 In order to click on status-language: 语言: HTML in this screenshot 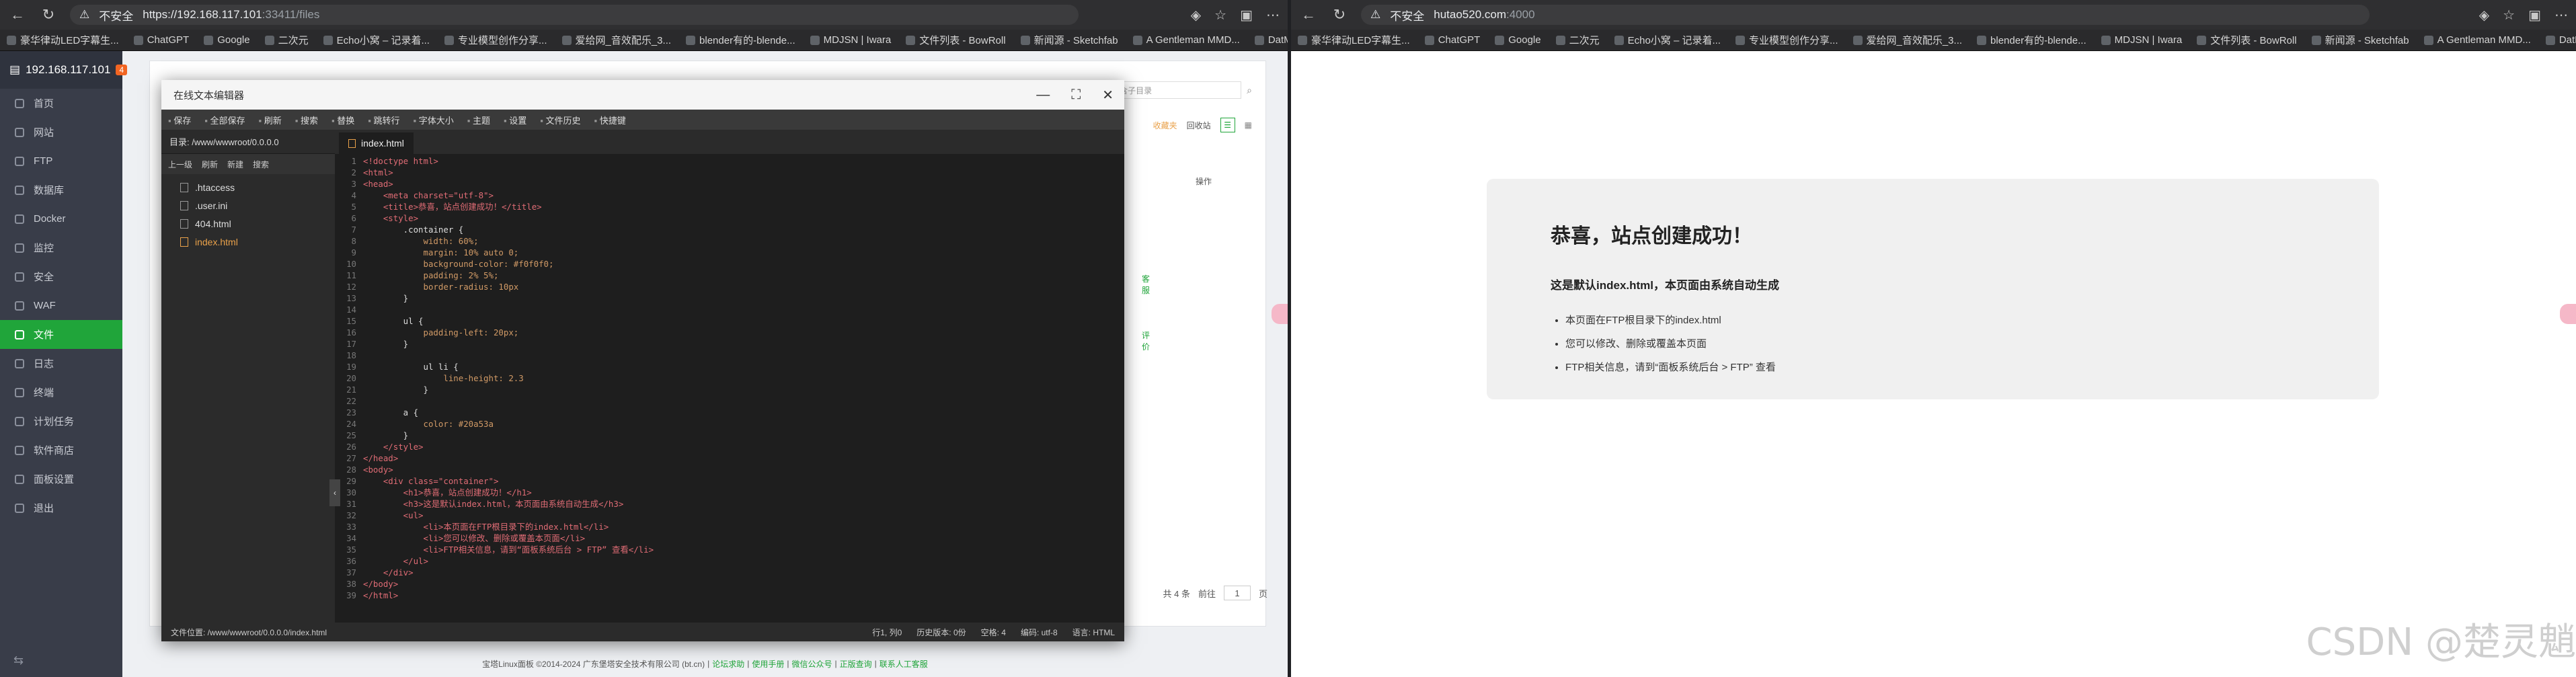, I will do `click(1093, 632)`.